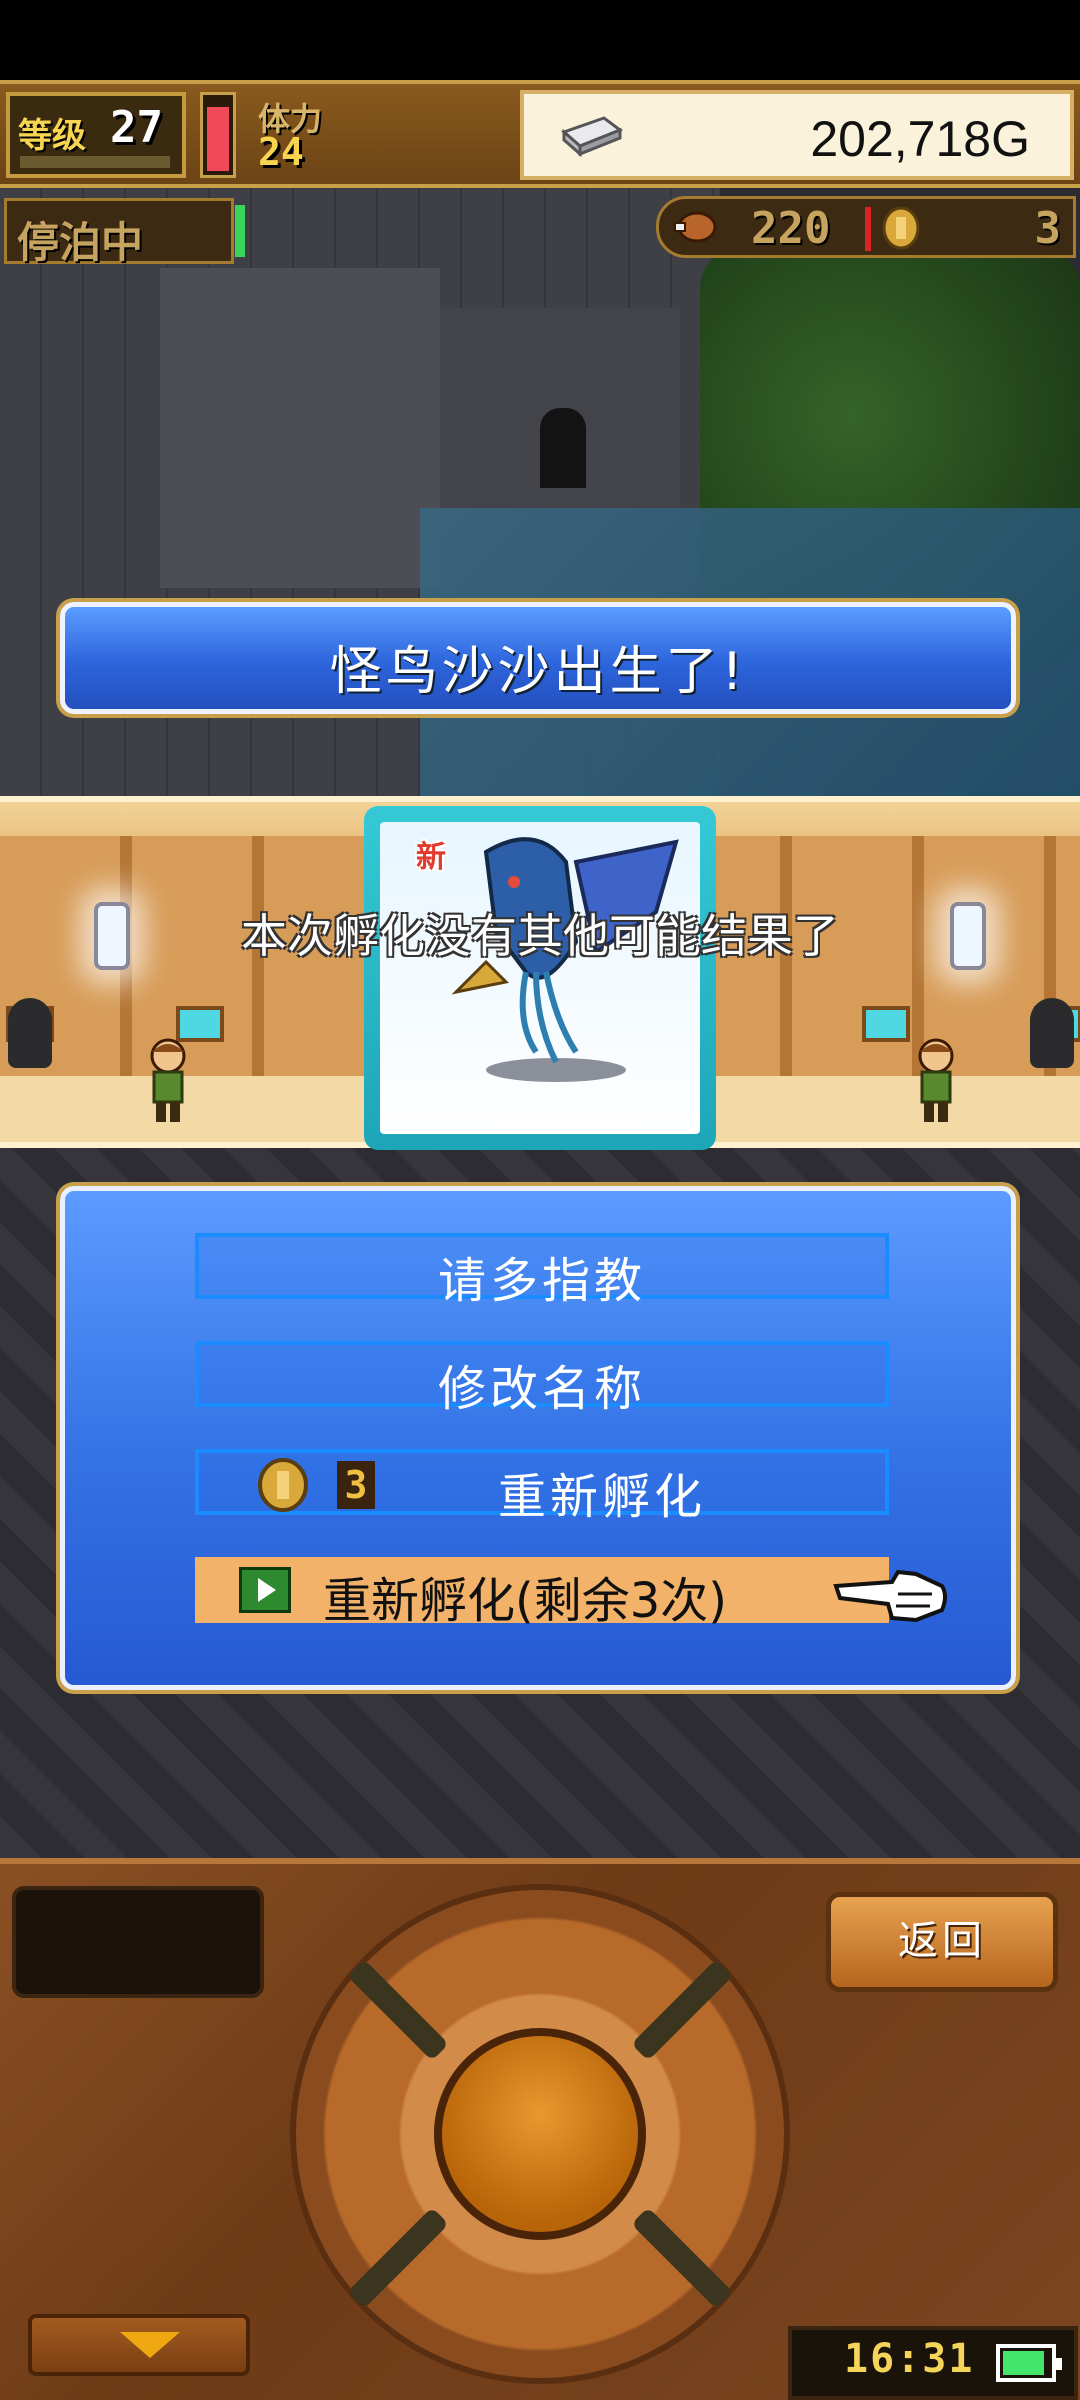  What do you see at coordinates (95, 162) in the screenshot?
I see `experience-bar` at bounding box center [95, 162].